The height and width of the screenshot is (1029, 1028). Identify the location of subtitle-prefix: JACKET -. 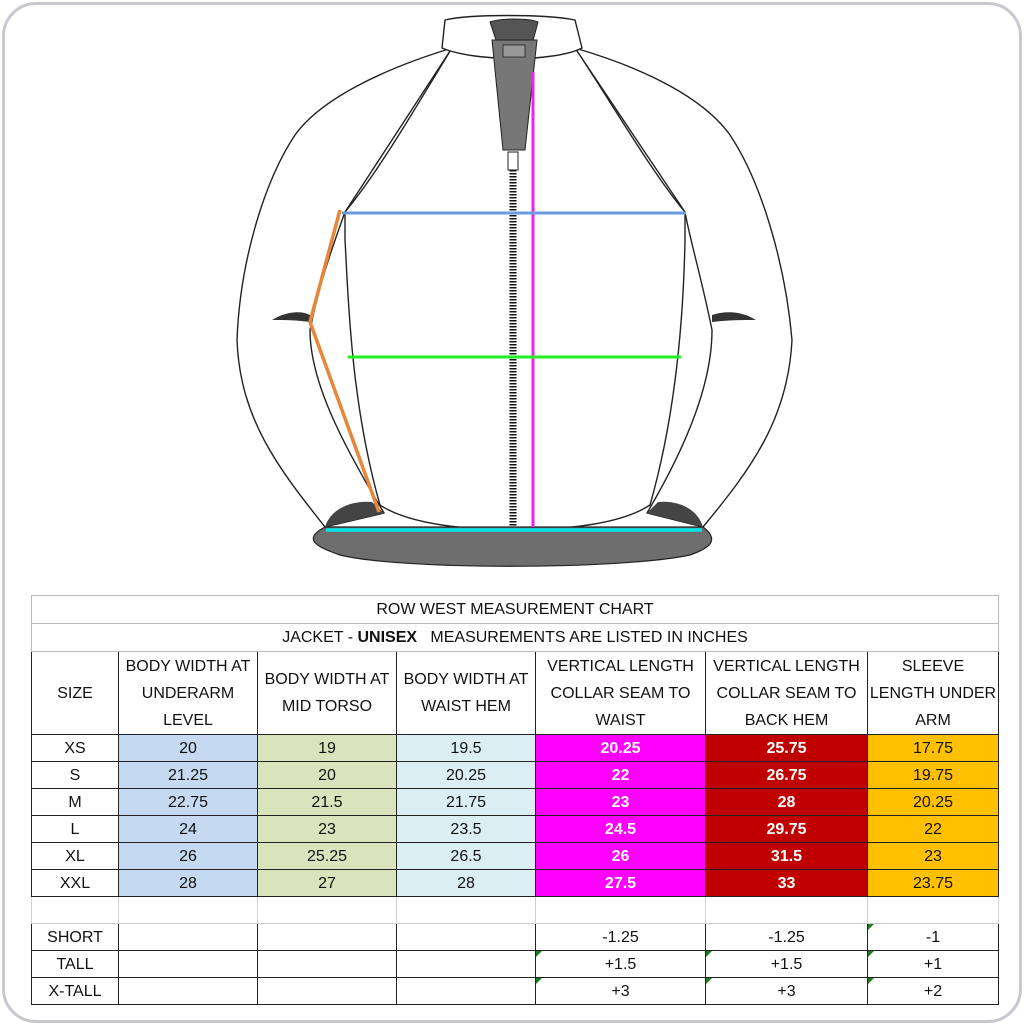
(320, 637).